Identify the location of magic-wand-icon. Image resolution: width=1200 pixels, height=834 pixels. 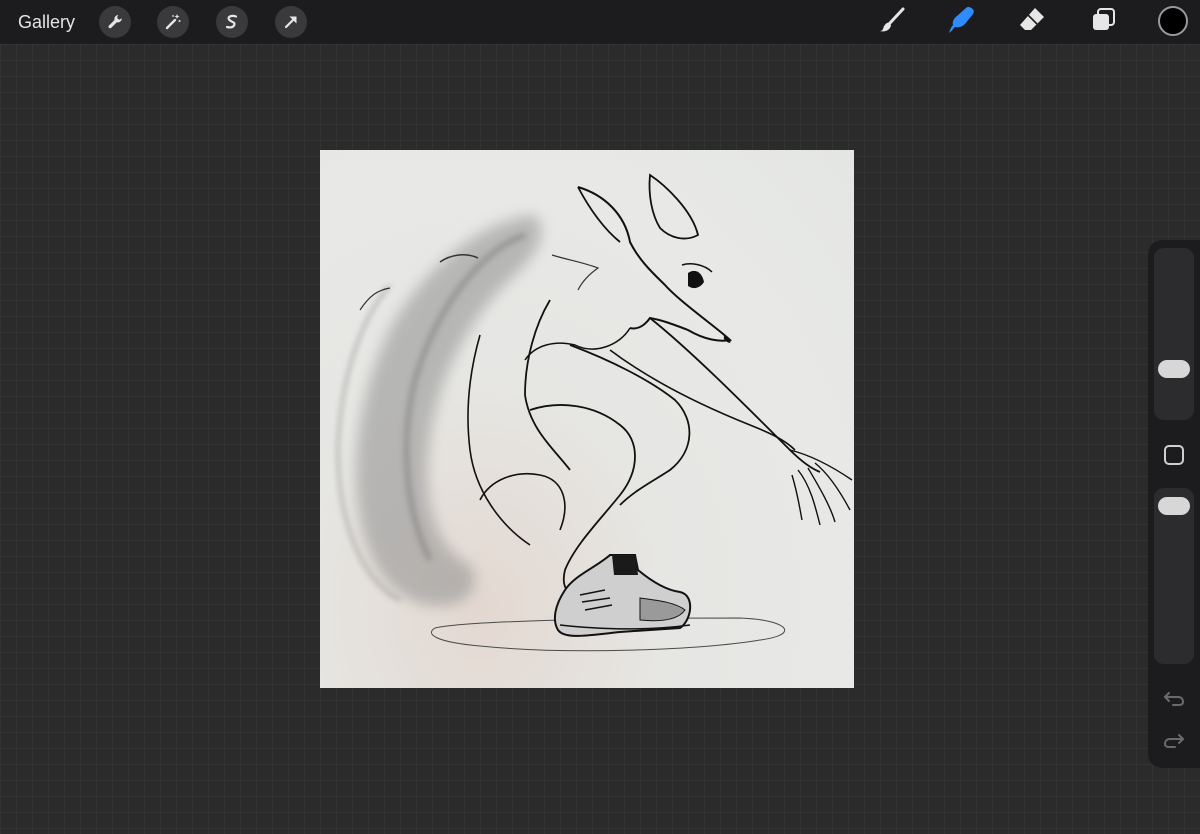
(173, 22).